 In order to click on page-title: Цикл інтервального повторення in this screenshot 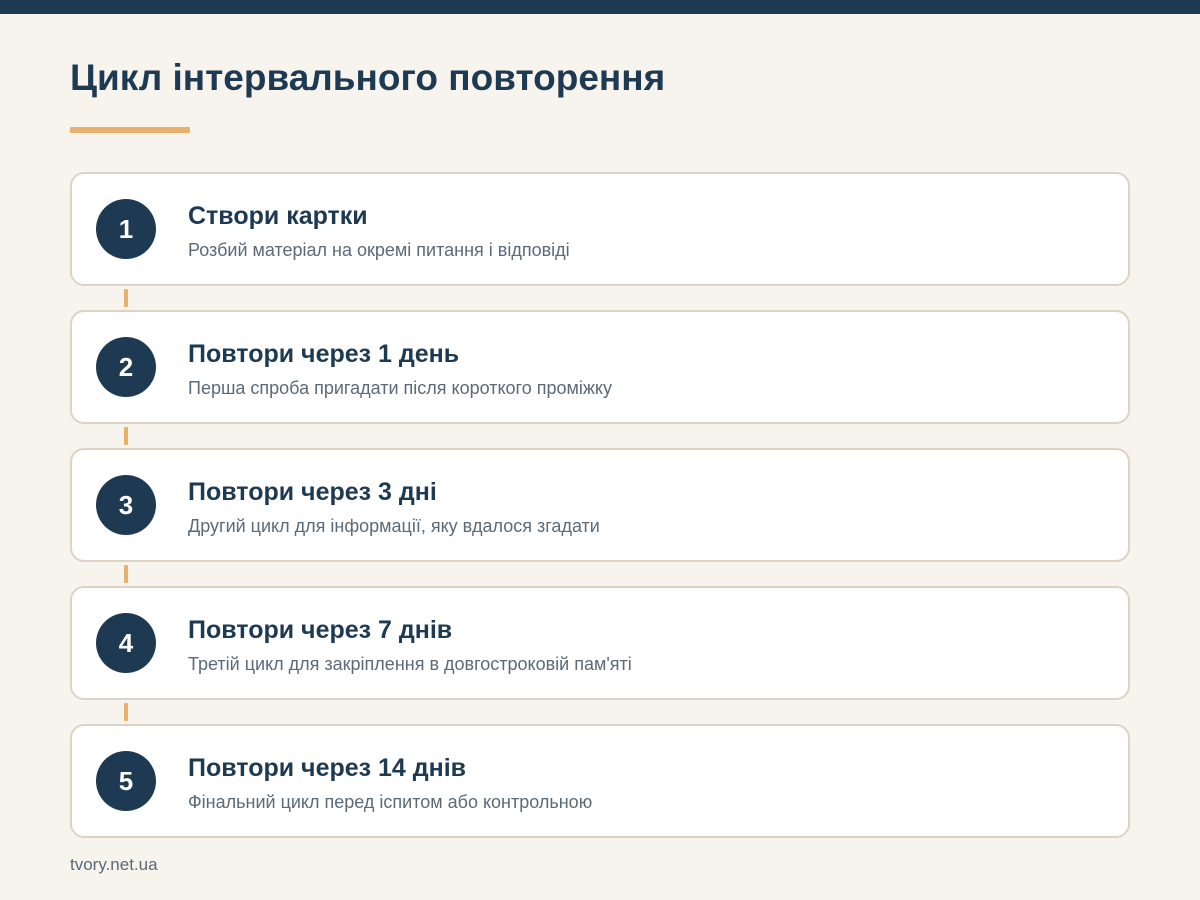, I will do `click(368, 77)`.